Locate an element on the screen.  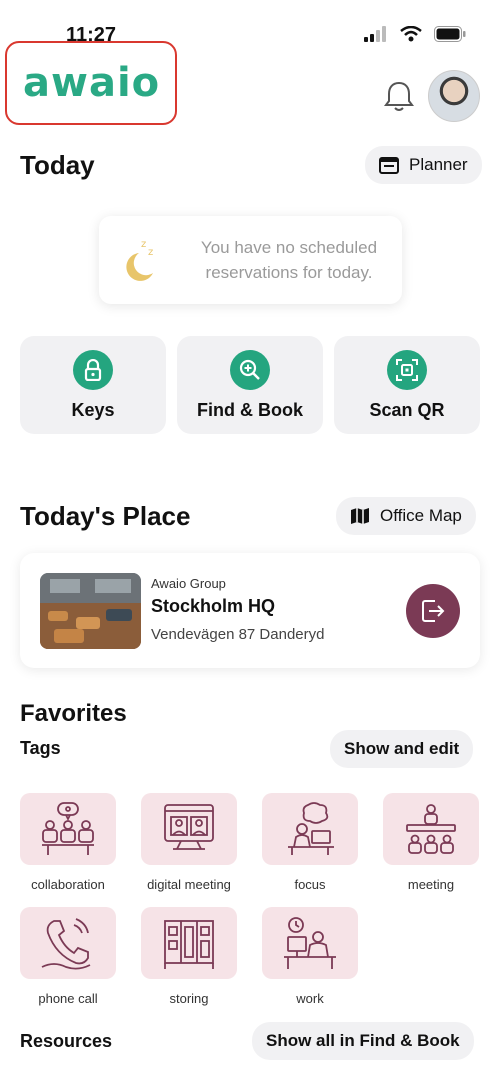
qr-scan-icon is located at coordinates (407, 369).